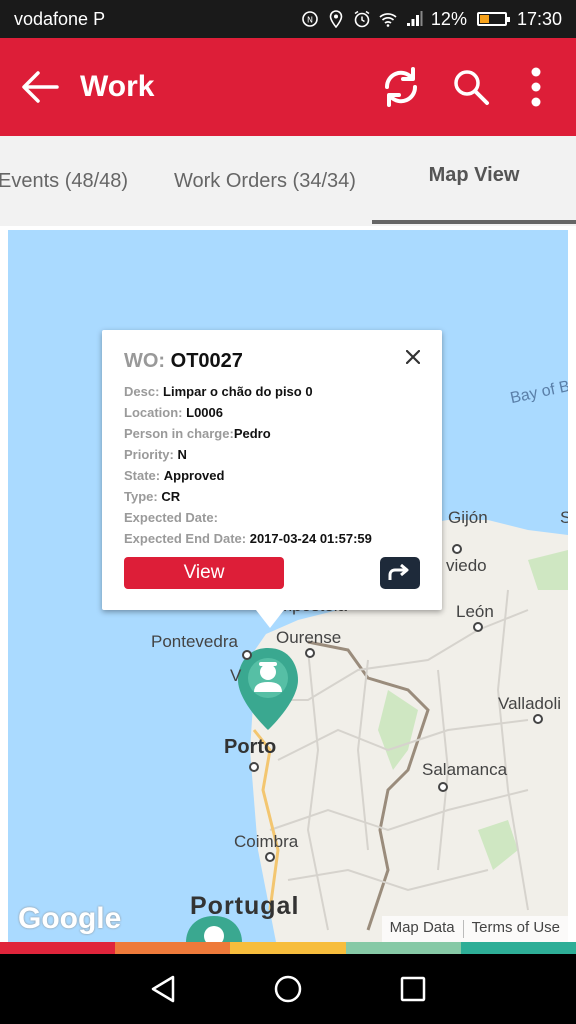 This screenshot has height=1024, width=576. Describe the element at coordinates (474, 175) in the screenshot. I see `tab-map-view: Map View` at that location.